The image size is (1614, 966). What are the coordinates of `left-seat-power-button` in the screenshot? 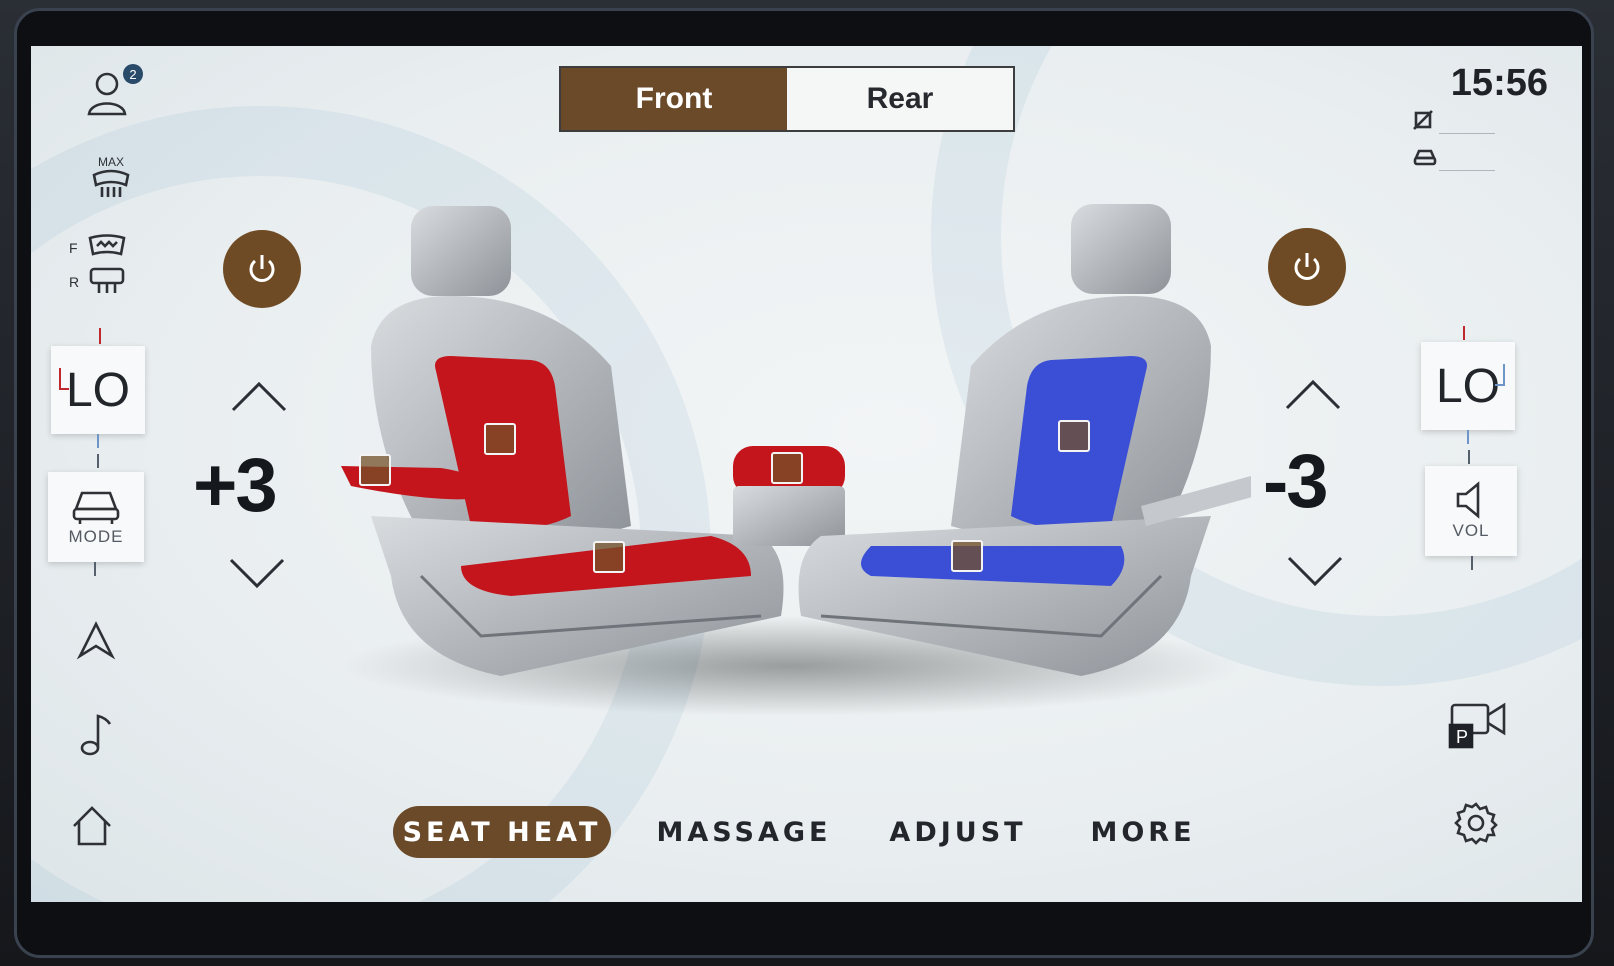 It's located at (262, 269).